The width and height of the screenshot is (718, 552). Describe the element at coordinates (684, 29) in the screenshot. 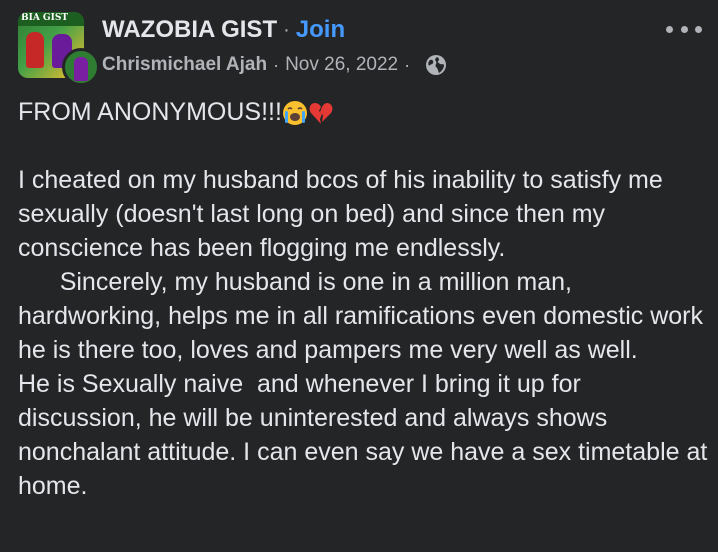

I see `more-options-icon` at that location.